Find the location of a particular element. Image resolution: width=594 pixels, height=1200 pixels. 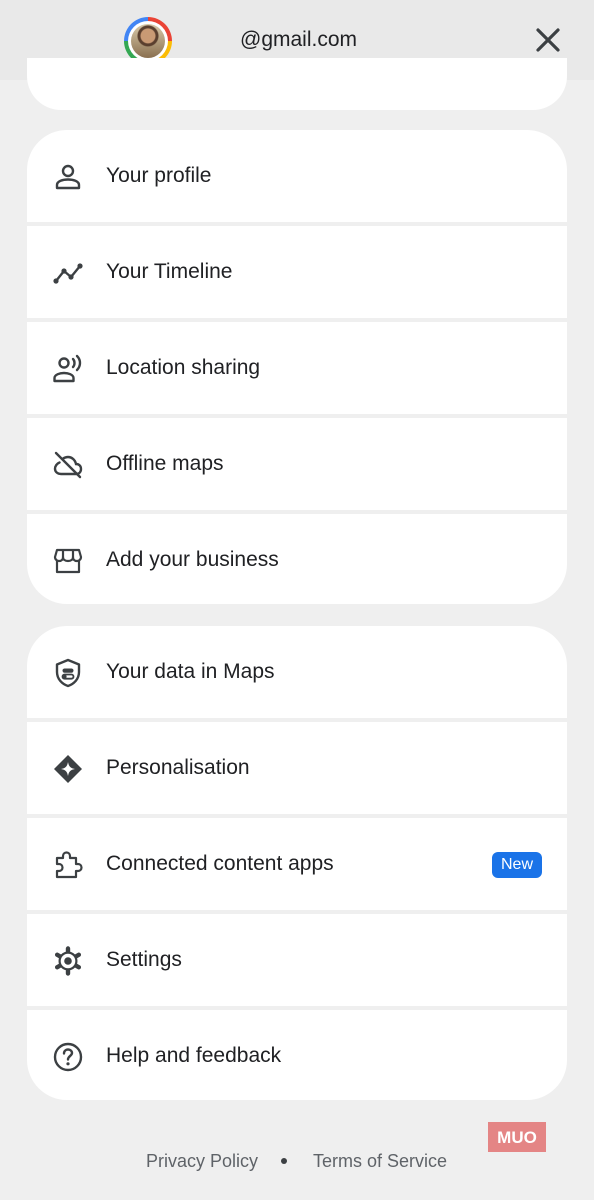

menu-item-label: Personalisation is located at coordinates (178, 767).